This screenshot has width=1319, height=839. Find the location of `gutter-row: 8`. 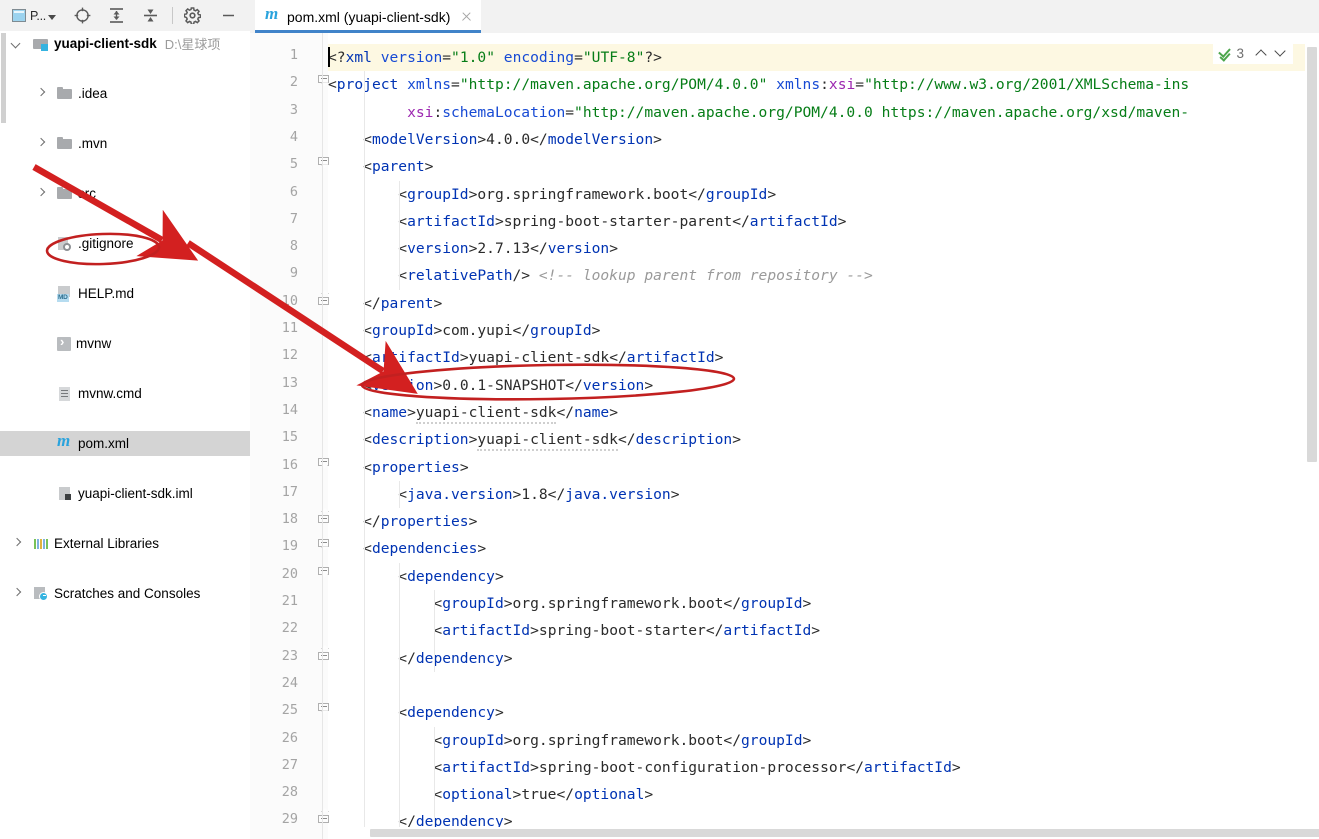

gutter-row: 8 is located at coordinates (289, 248).